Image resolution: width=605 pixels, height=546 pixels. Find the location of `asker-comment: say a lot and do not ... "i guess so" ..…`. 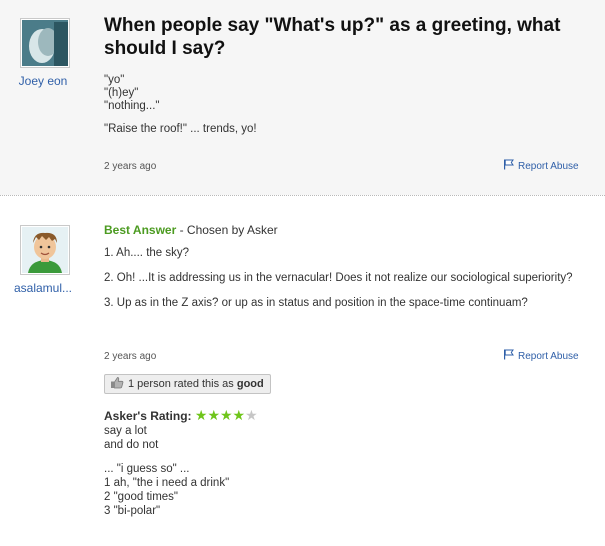

asker-comment: say a lot and do not ... "i guess so" ..… is located at coordinates (166, 471).